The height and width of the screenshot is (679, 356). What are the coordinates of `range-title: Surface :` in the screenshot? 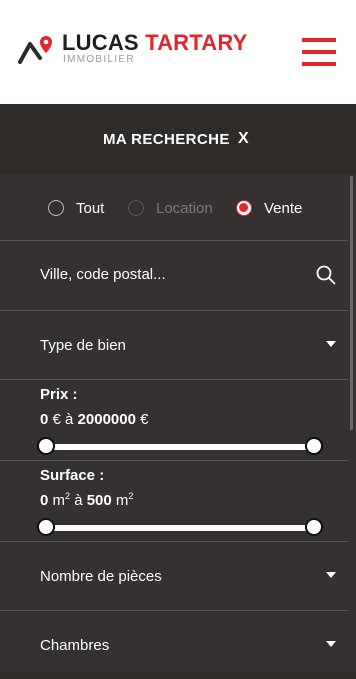 It's located at (72, 475).